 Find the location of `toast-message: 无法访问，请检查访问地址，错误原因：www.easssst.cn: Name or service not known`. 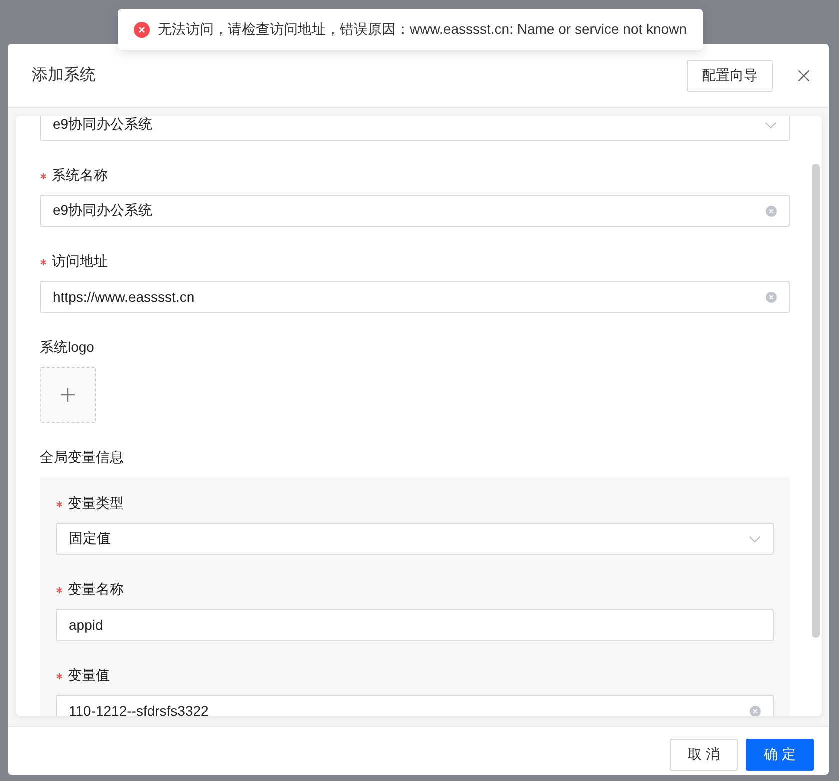

toast-message: 无法访问，请检查访问地址，错误原因：www.easssst.cn: Name or service not known is located at coordinates (422, 29).